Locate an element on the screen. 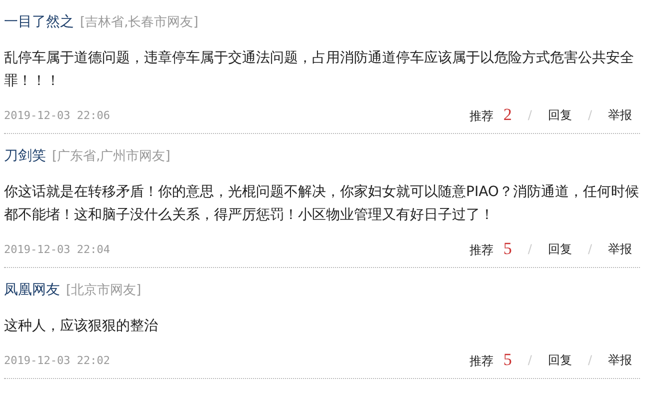  user-name-link: 刀剑笑 is located at coordinates (25, 156).